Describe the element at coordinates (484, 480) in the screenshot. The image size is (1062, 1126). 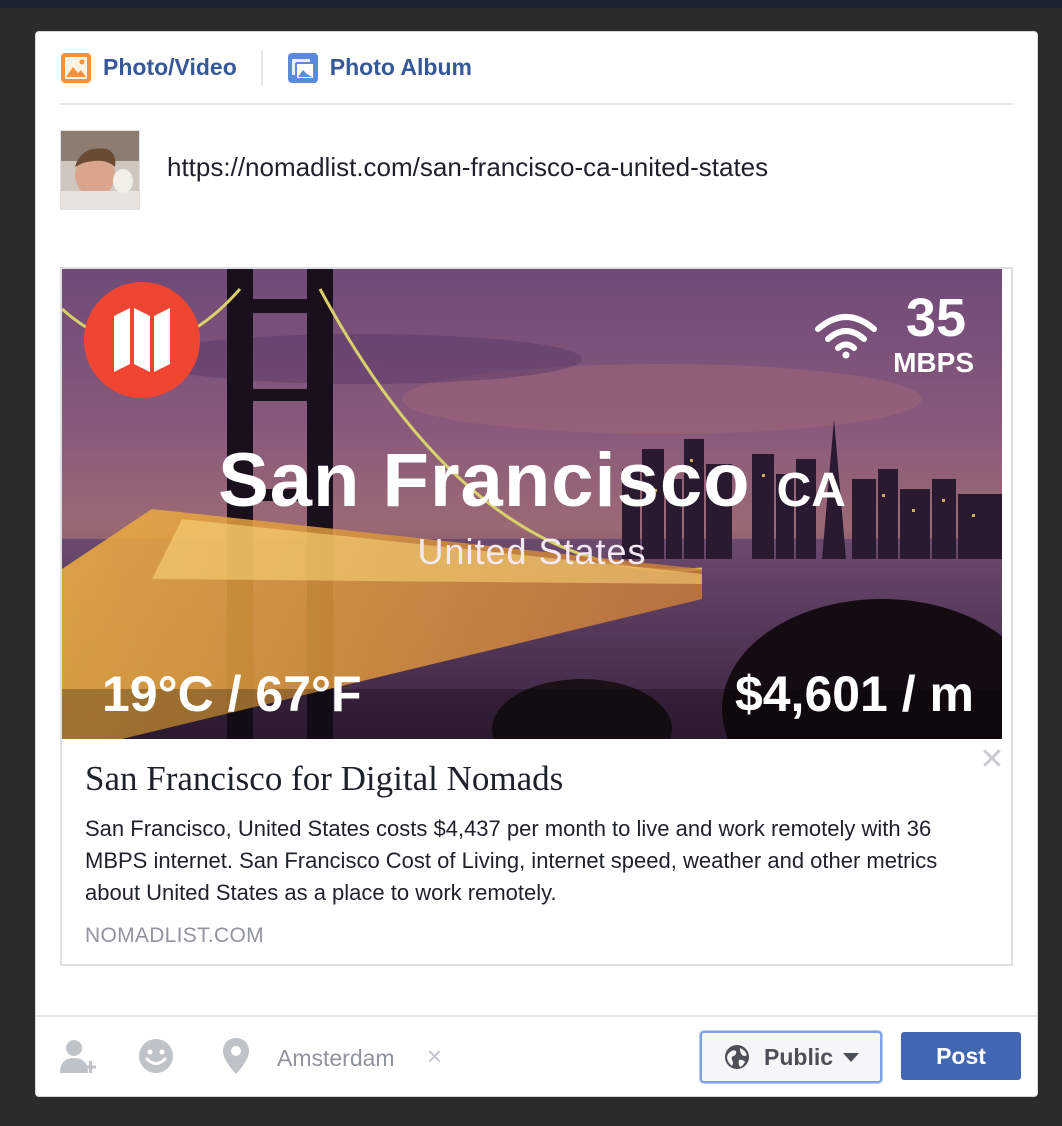
I see `city-name: San Francisco` at that location.